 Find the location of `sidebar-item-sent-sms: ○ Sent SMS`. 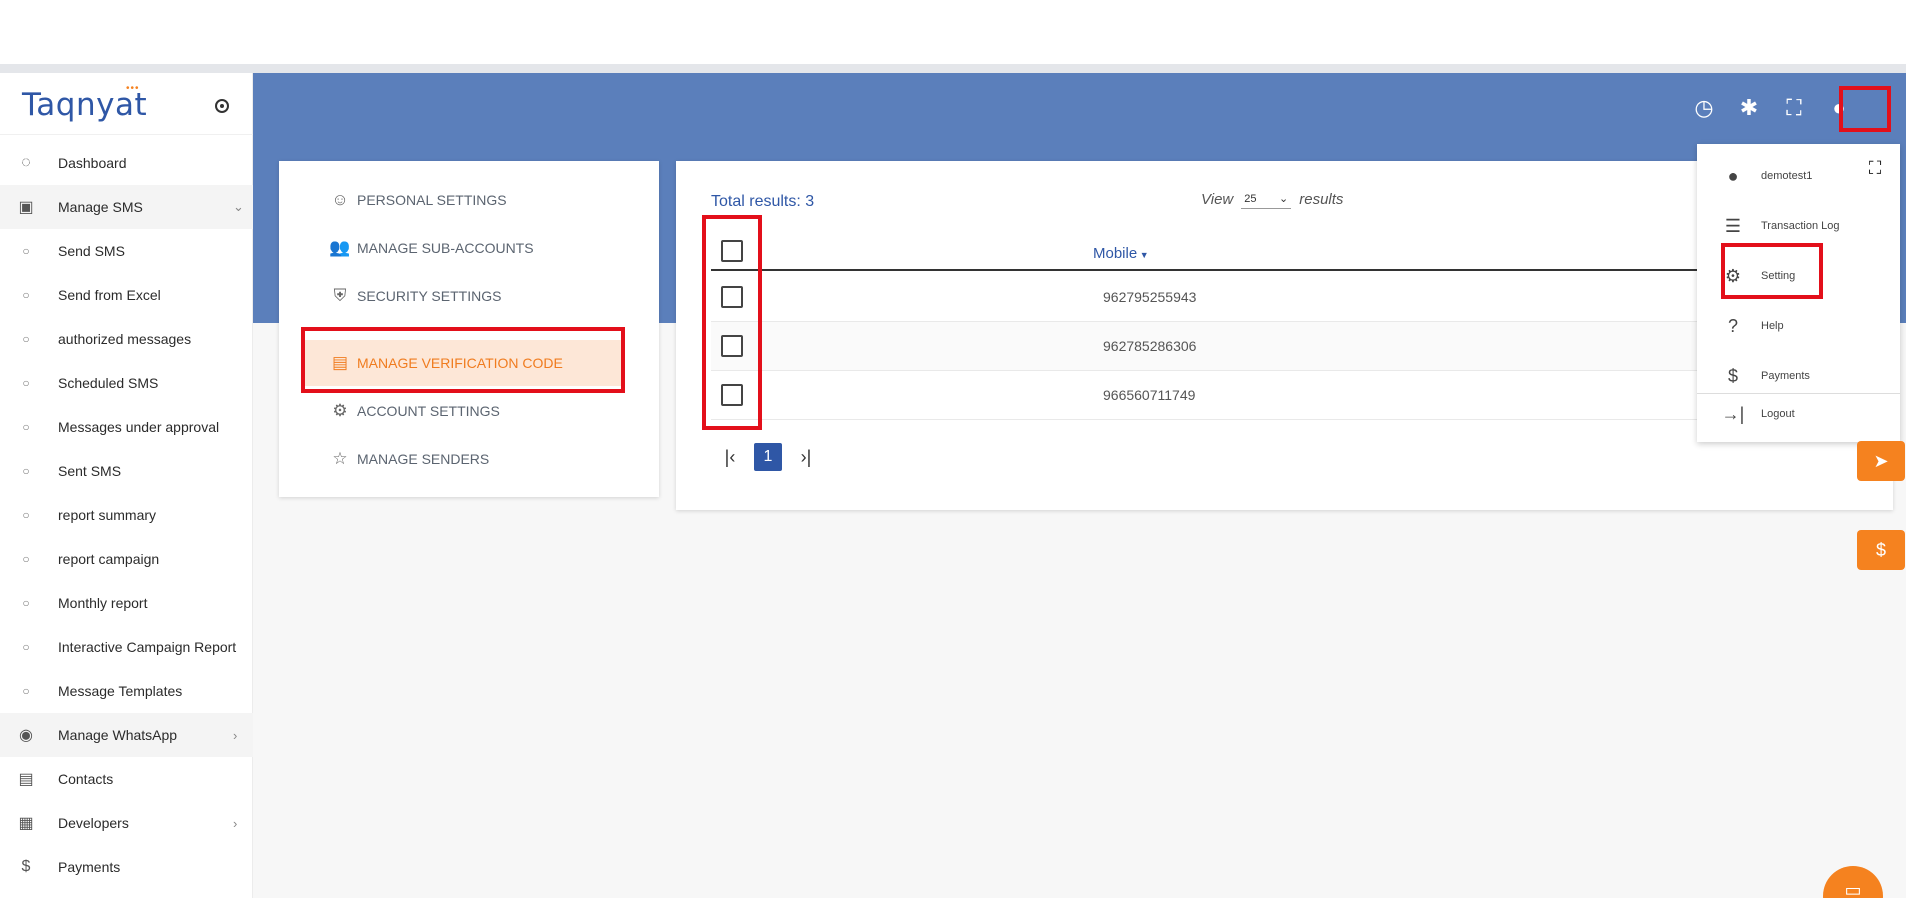

sidebar-item-sent-sms: ○ Sent SMS is located at coordinates (126, 471).